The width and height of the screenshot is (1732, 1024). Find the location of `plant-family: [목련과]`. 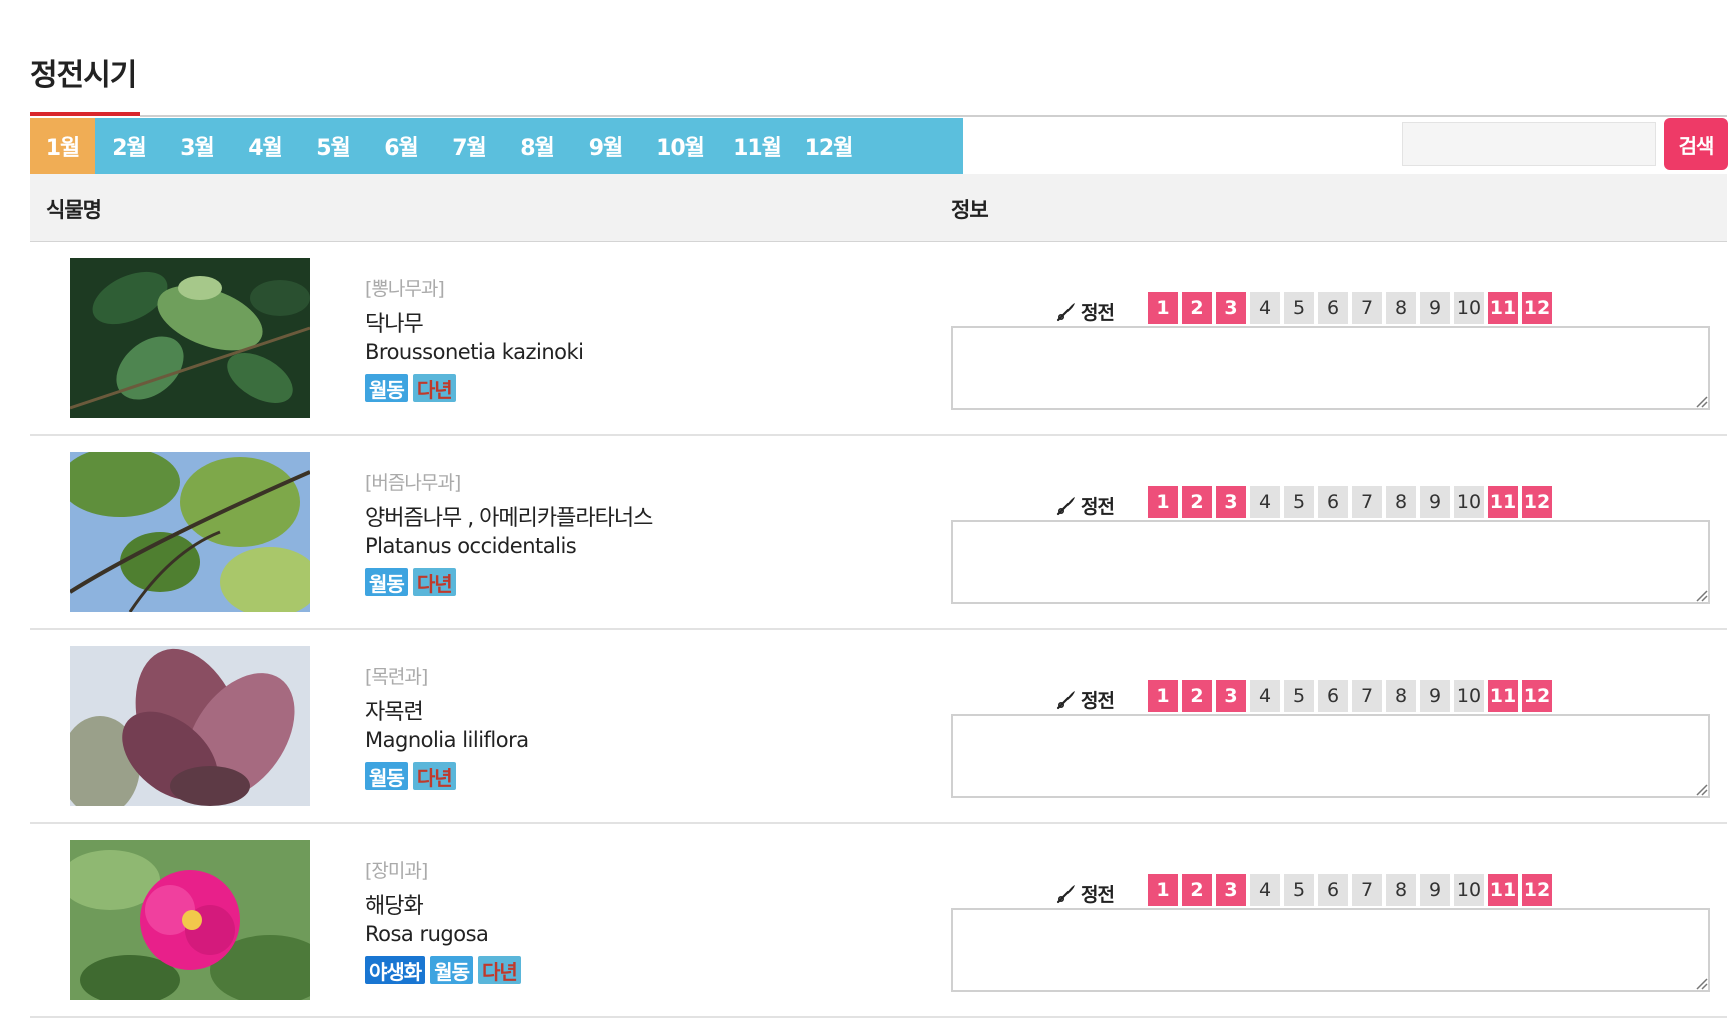

plant-family: [목련과] is located at coordinates (396, 677).